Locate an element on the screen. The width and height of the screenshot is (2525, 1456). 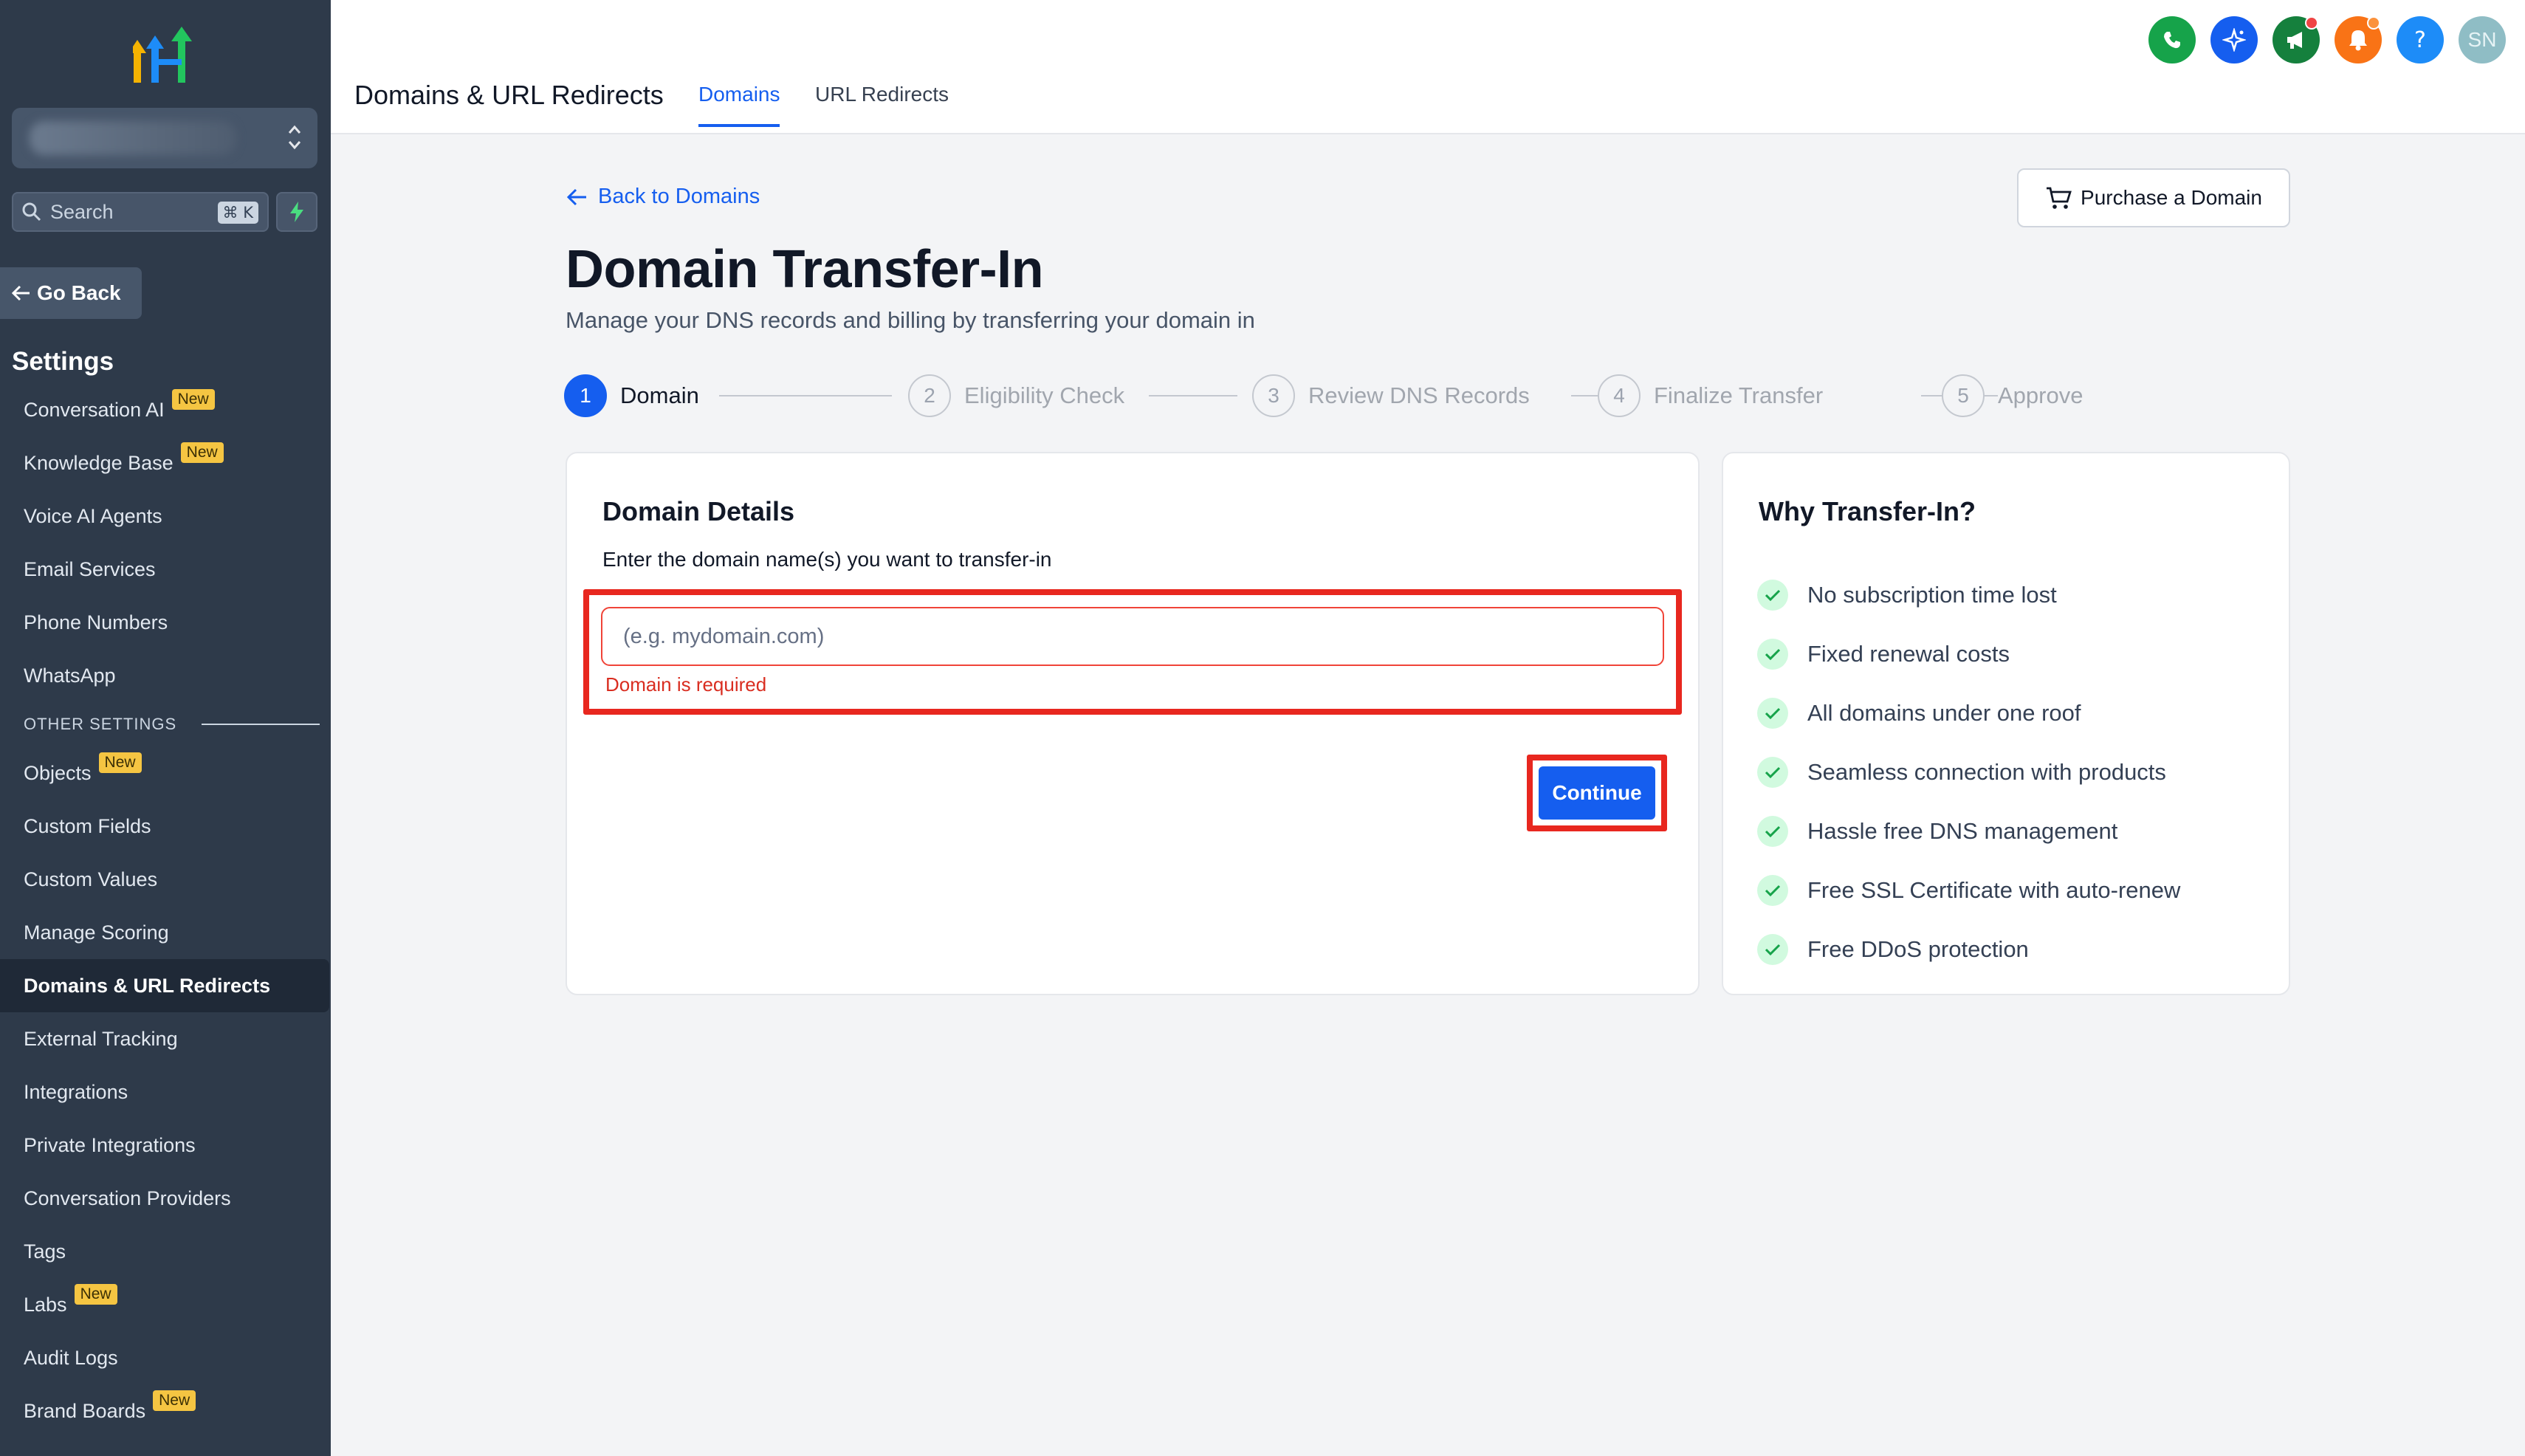
sidebar-item-custom-fields: Custom Fields is located at coordinates (166, 826).